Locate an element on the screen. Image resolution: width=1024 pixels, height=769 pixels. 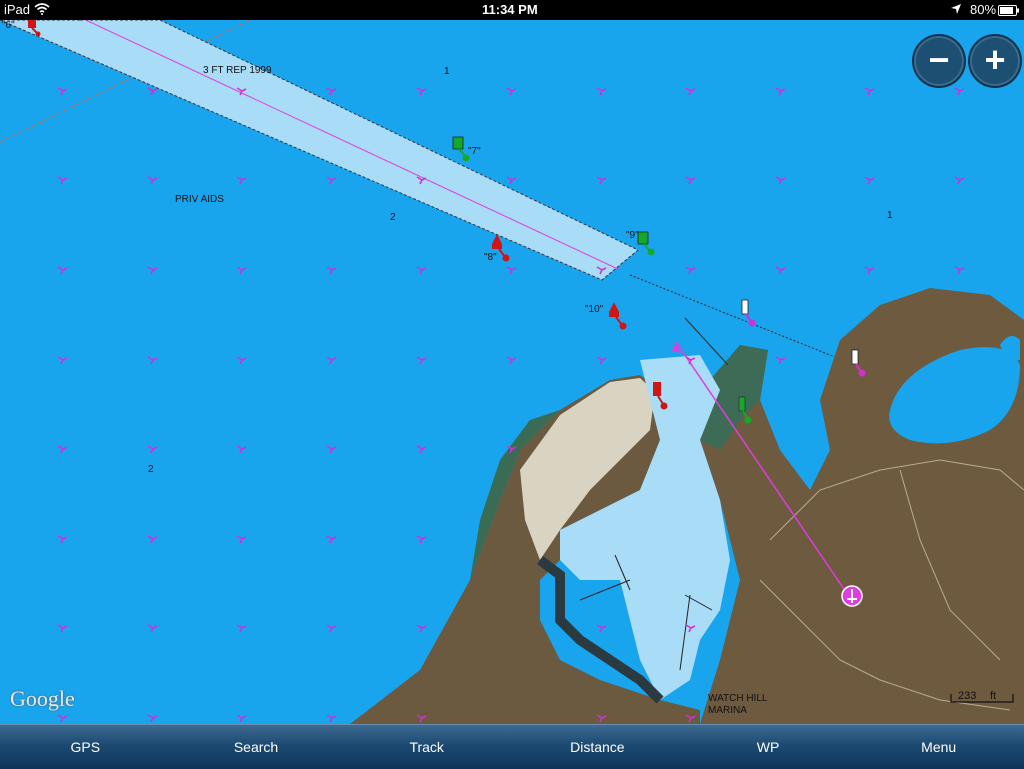
wifi-icon is located at coordinates (42, 10).